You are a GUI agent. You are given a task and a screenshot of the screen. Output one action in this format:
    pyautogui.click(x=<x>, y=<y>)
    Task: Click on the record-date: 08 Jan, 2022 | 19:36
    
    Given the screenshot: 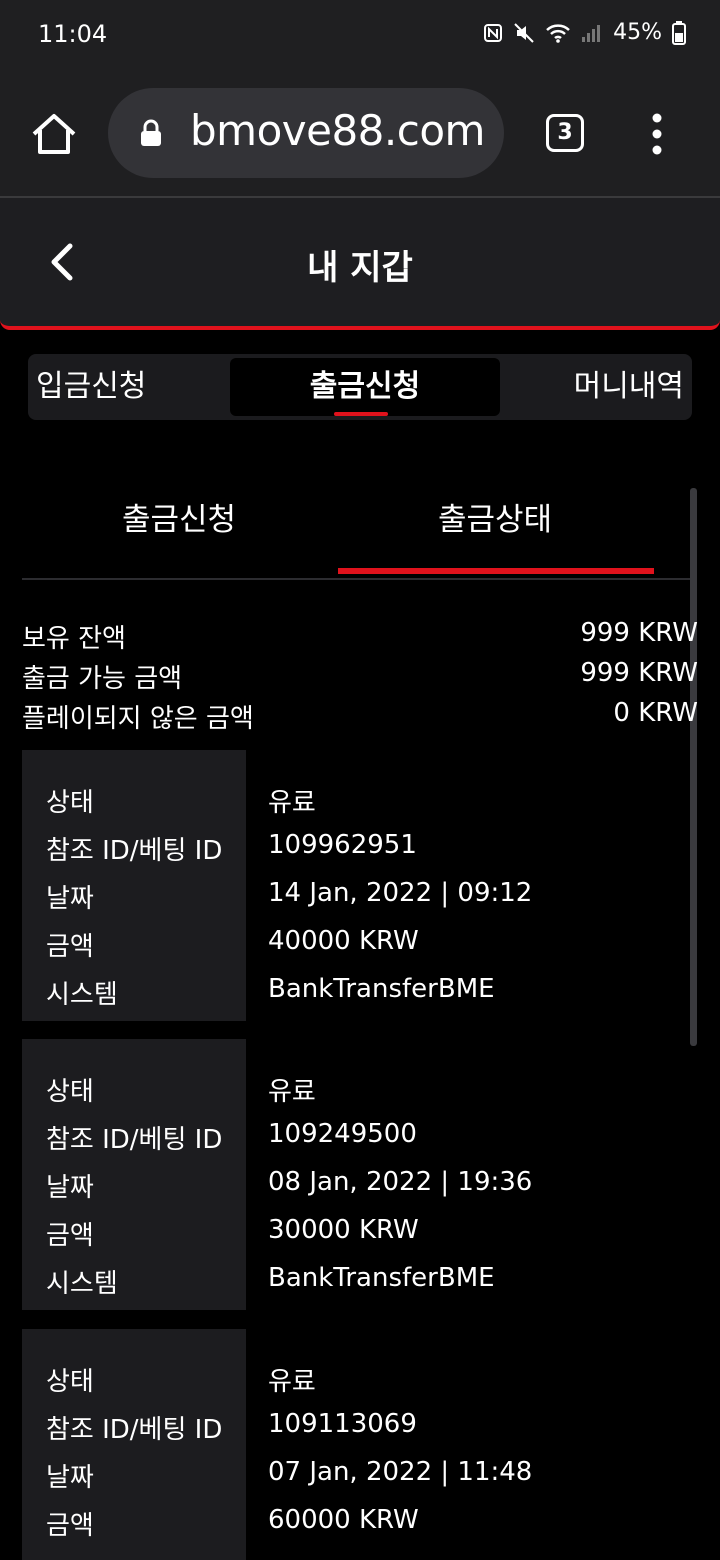 What is the action you would take?
    pyautogui.click(x=400, y=1182)
    